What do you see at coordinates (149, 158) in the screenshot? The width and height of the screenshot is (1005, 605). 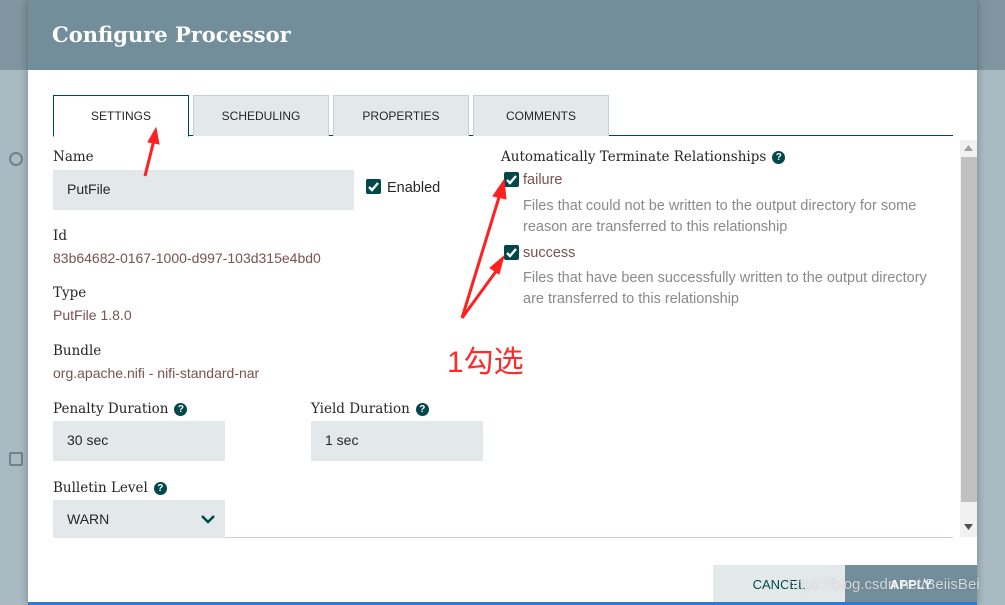 I see `arrow-to-settings` at bounding box center [149, 158].